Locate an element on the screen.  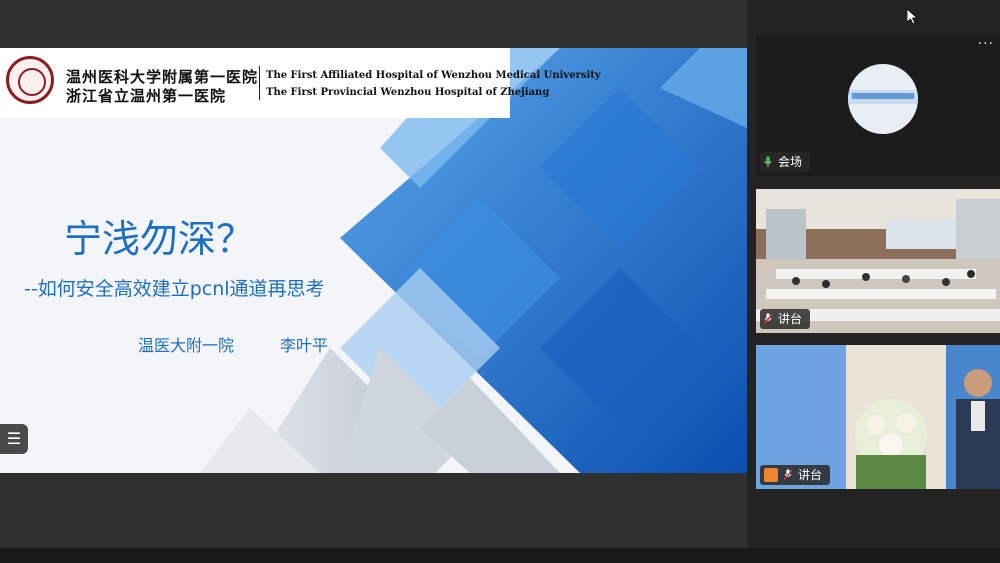
participant-tile-venue: ··· 会场 is located at coordinates (878, 105).